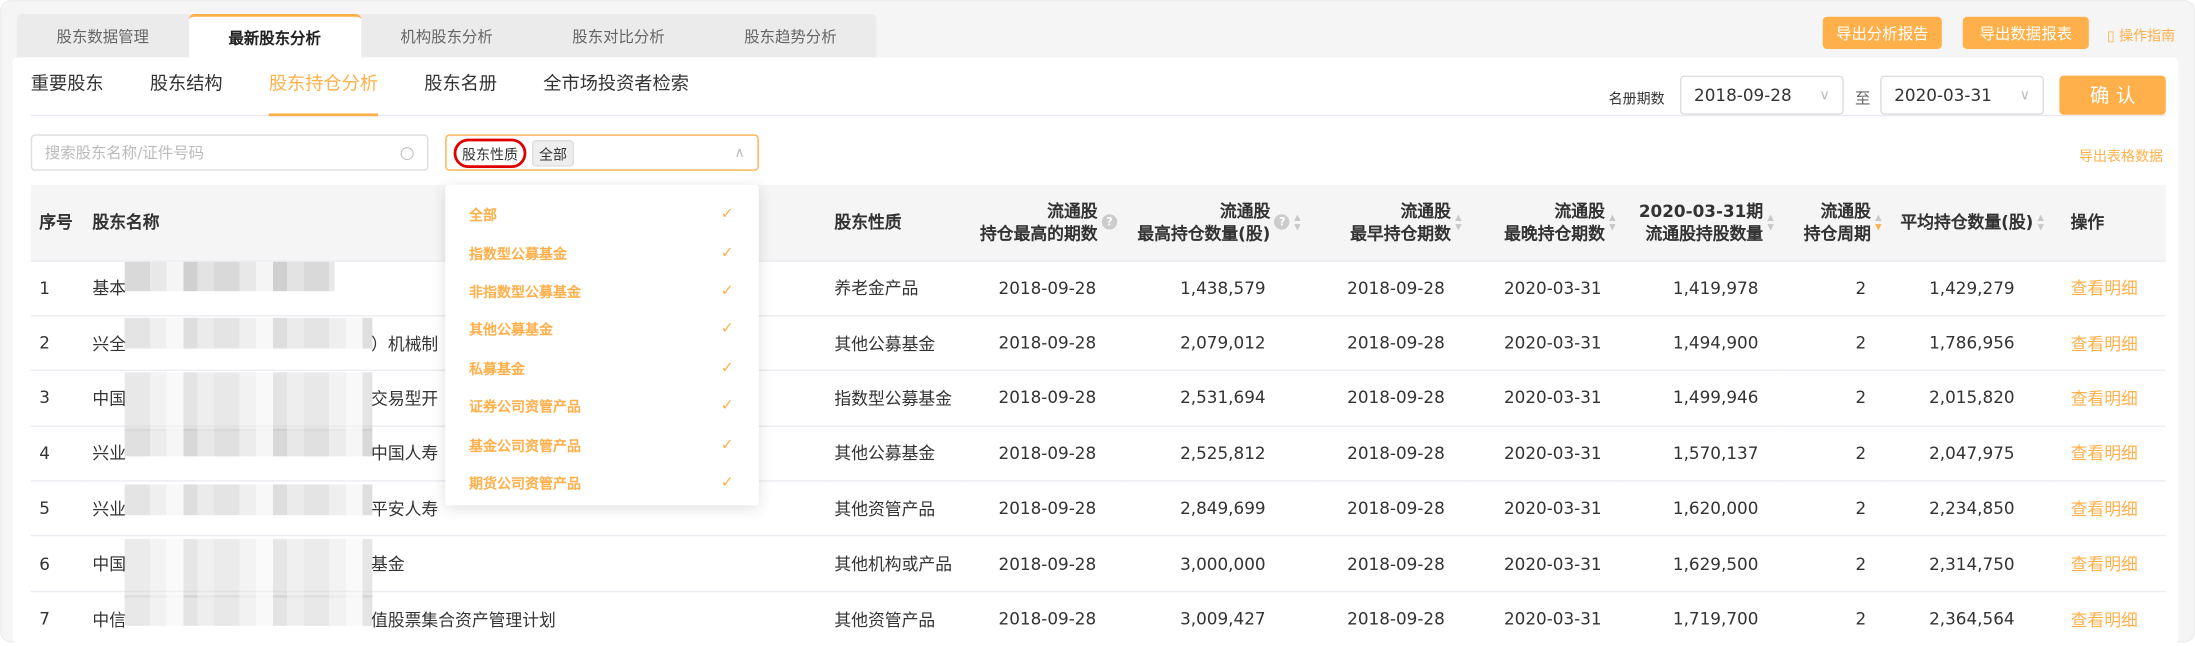 This screenshot has height=646, width=2195. Describe the element at coordinates (58, 508) in the screenshot. I see `cell-no: 5` at that location.